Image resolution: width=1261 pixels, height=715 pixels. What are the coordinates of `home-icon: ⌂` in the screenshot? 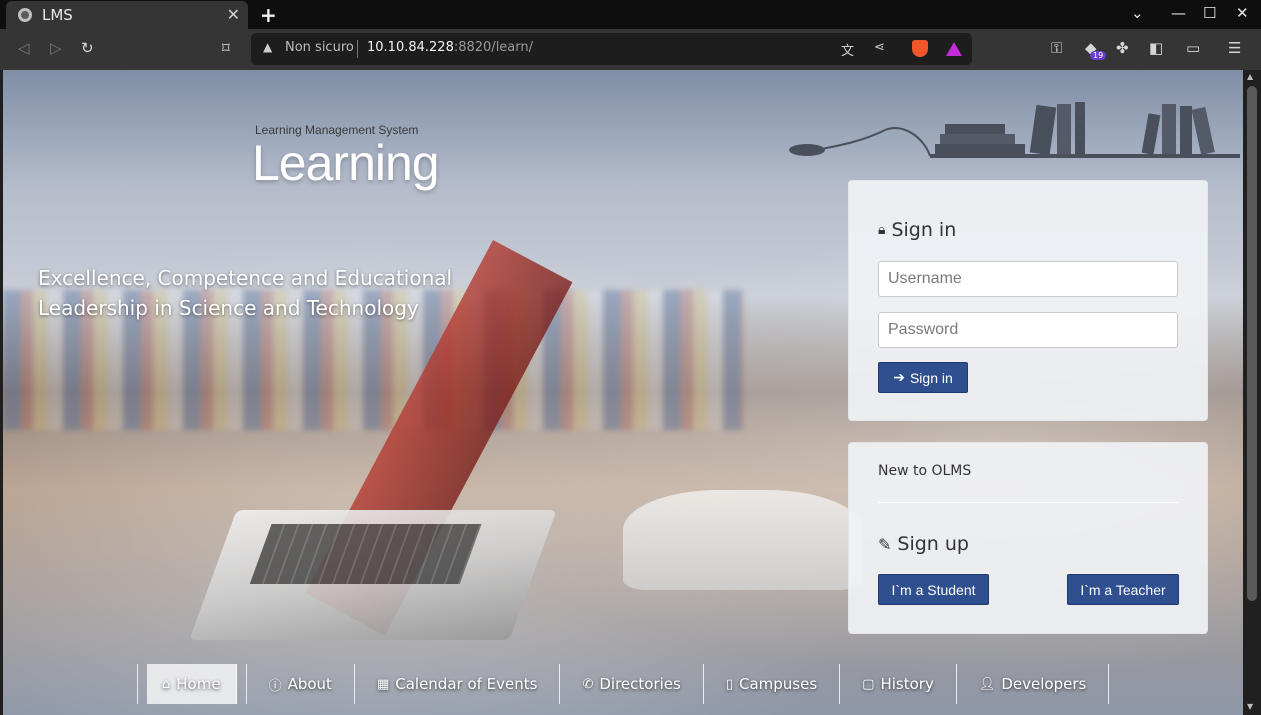 It's located at (166, 684).